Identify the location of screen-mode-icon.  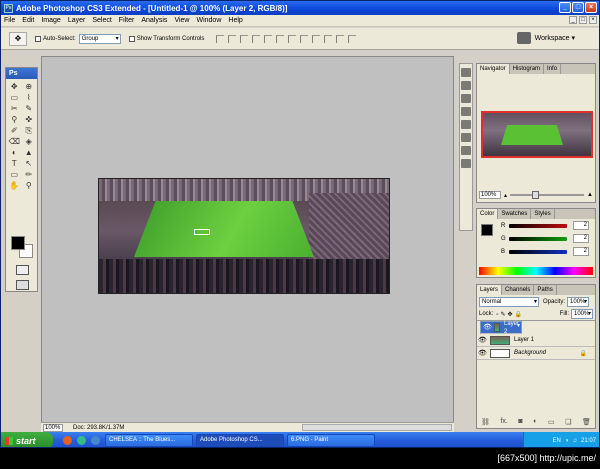
(22, 285).